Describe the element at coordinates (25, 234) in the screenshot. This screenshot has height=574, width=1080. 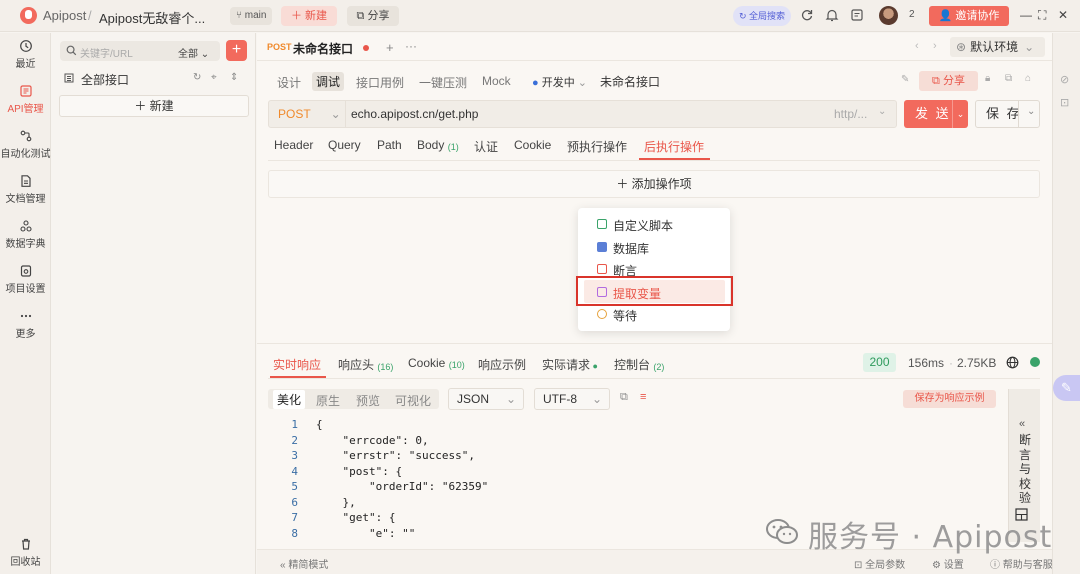
I see `rail-item-dict: 数据字典` at that location.